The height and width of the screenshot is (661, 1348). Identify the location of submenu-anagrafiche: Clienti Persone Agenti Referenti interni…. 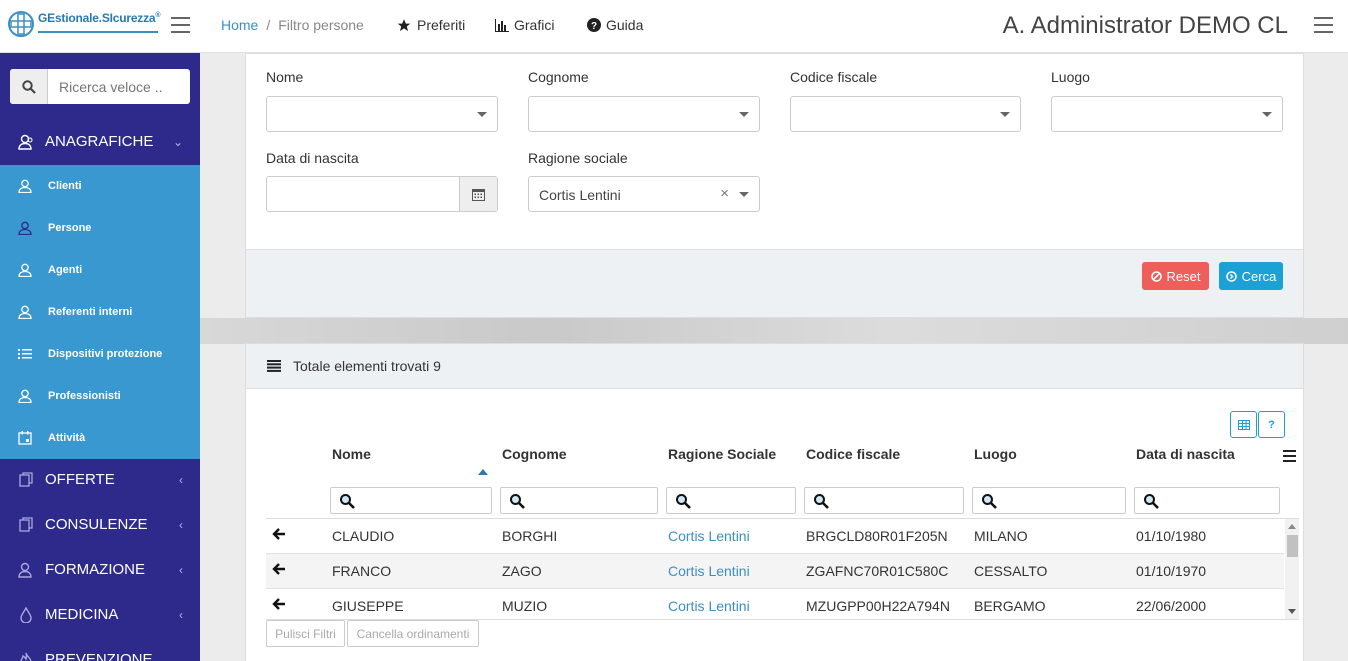
(100, 312).